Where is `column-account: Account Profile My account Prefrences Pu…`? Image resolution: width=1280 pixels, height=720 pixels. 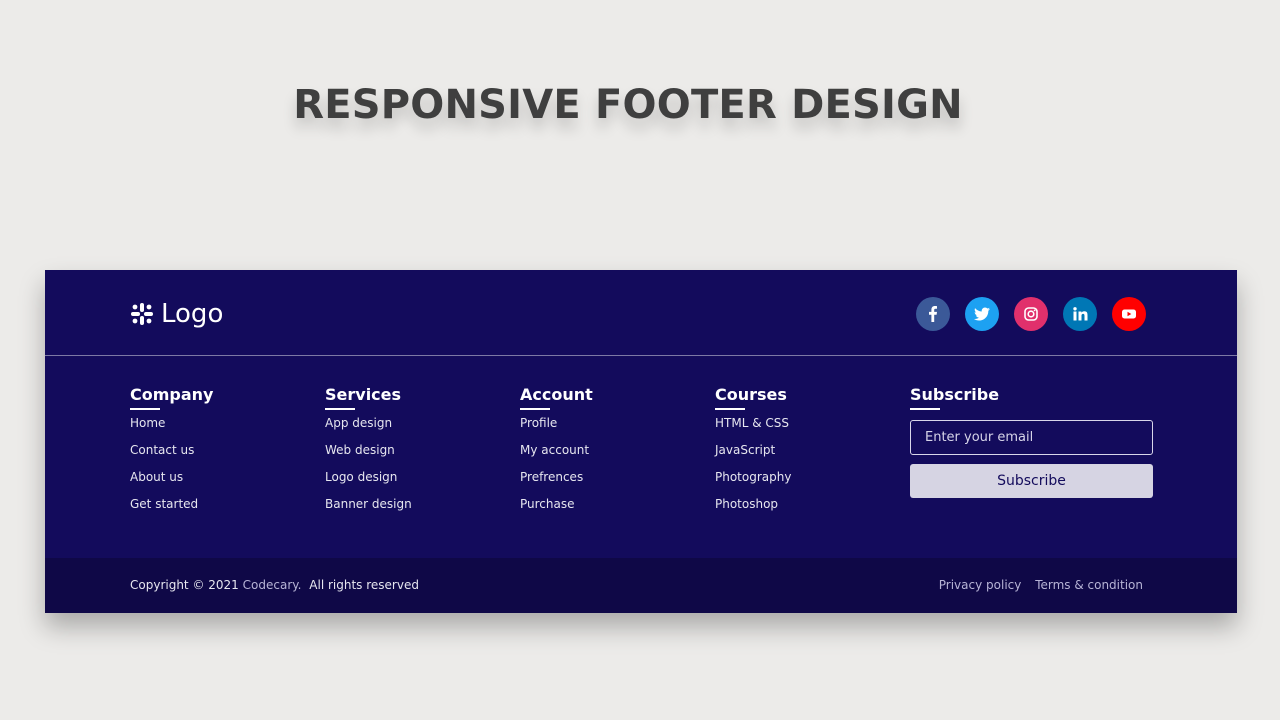
column-account: Account Profile My account Prefrences Pu… is located at coordinates (556, 454).